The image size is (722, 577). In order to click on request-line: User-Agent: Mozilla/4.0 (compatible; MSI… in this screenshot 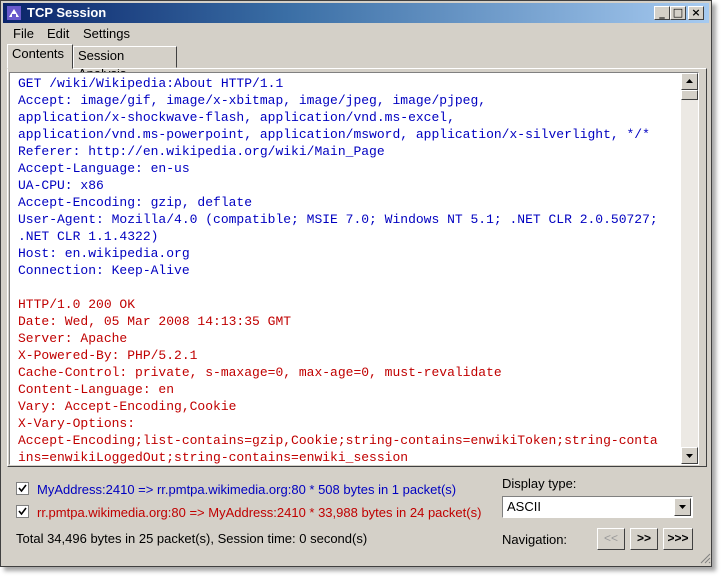, I will do `click(338, 219)`.